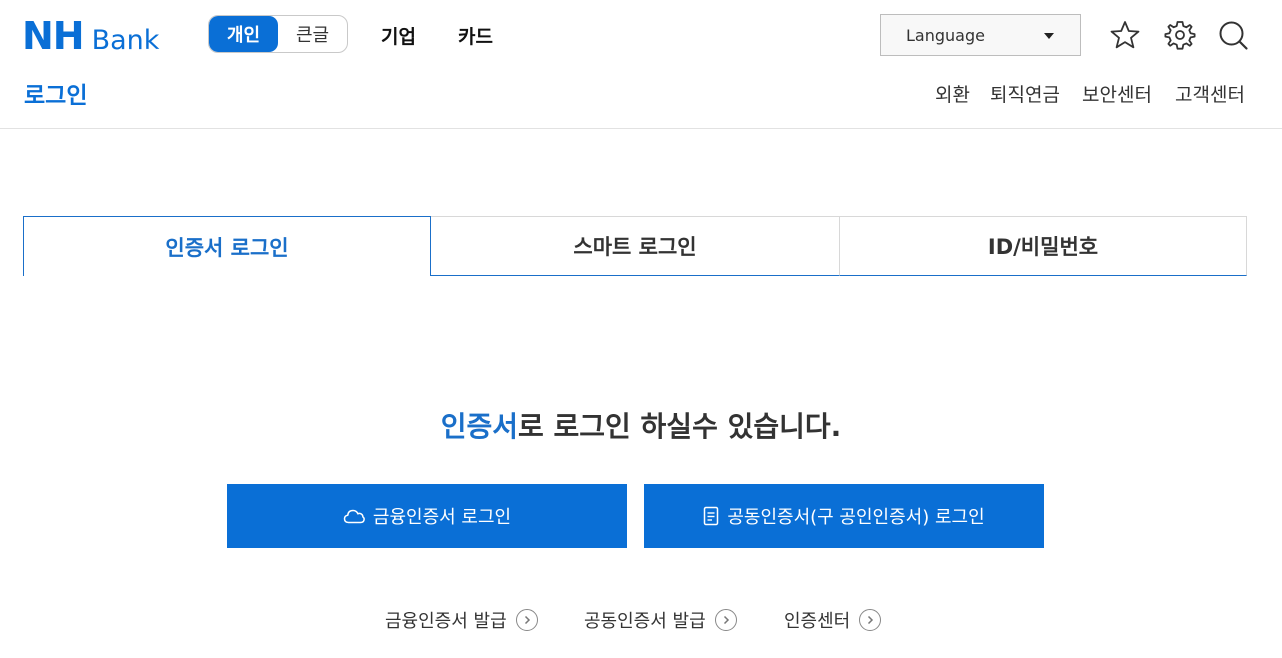 Image resolution: width=1282 pixels, height=658 pixels. Describe the element at coordinates (442, 517) in the screenshot. I see `financial-cert-login-label: 금융인증서 로그인` at that location.